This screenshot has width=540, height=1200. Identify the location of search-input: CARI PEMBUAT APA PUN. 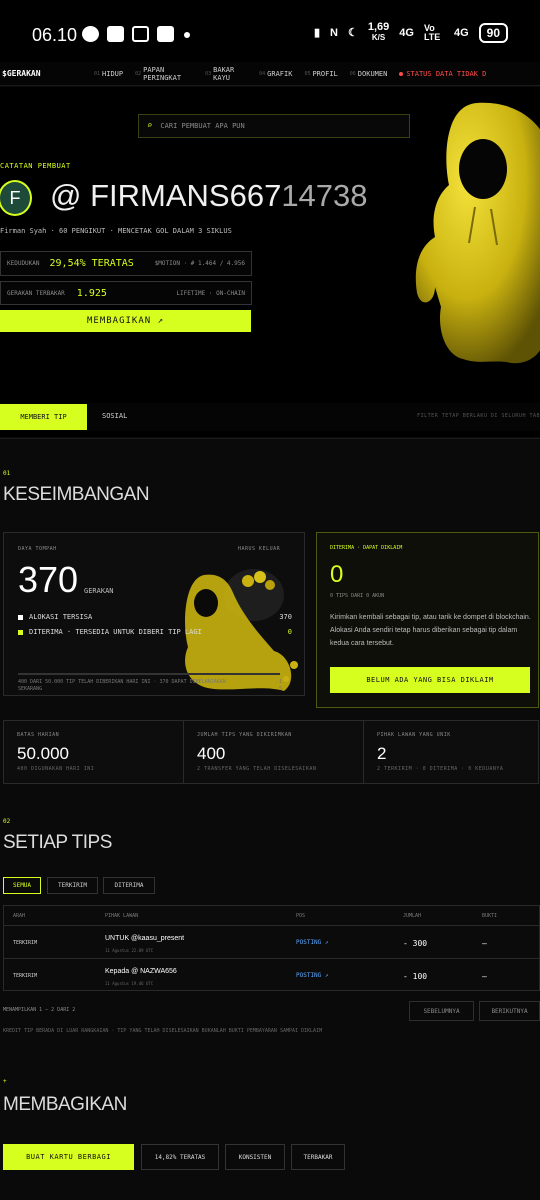
(202, 126).